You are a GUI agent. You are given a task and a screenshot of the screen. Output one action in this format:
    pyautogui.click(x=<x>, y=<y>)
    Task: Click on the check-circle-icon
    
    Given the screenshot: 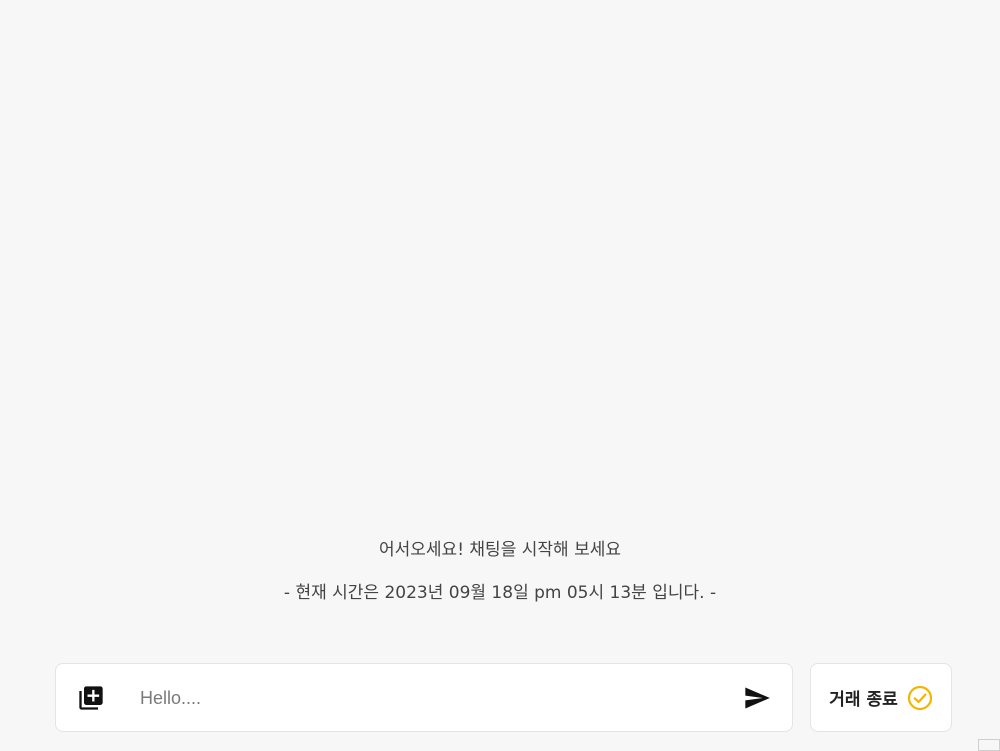 What is the action you would take?
    pyautogui.click(x=919, y=697)
    